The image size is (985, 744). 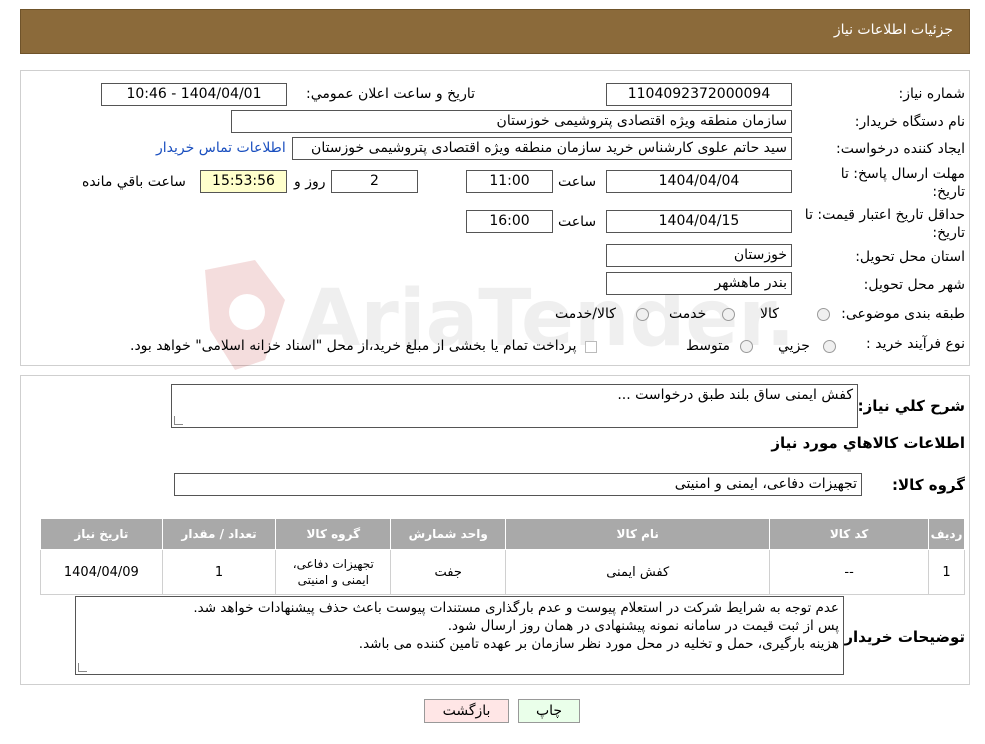 What do you see at coordinates (901, 637) in the screenshot?
I see `buyer-notes-label: توضيحات خريدار:` at bounding box center [901, 637].